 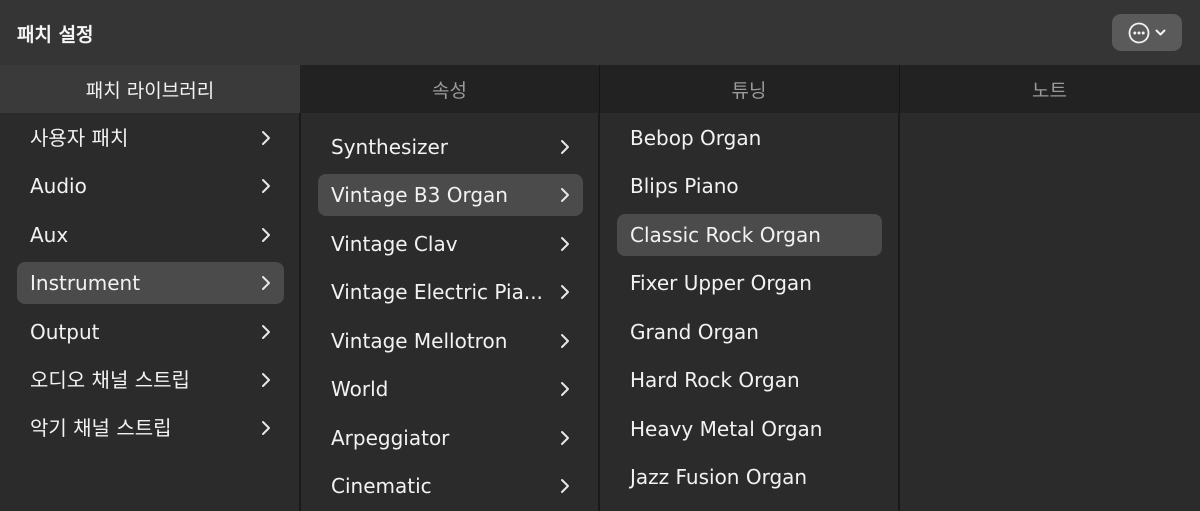 What do you see at coordinates (450, 147) in the screenshot?
I see `category-item-synthesizer: Synthesizer` at bounding box center [450, 147].